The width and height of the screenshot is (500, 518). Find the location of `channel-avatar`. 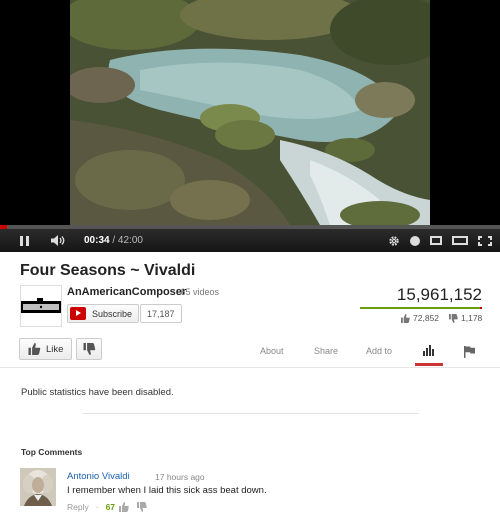

channel-avatar is located at coordinates (41, 306).